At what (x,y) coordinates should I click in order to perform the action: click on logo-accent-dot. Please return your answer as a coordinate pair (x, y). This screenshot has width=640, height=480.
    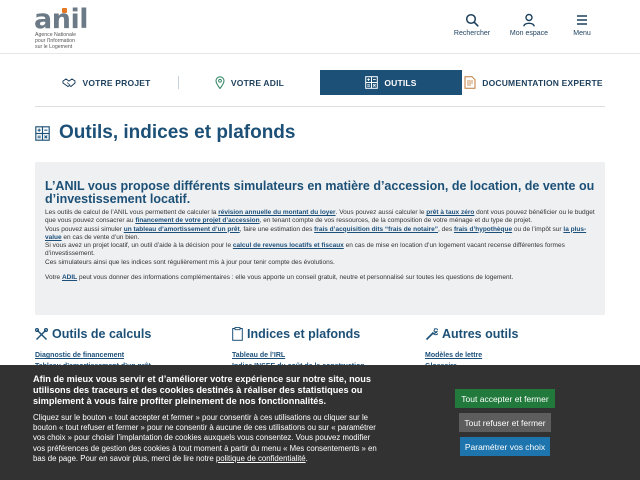
    Looking at the image, I should click on (64, 10).